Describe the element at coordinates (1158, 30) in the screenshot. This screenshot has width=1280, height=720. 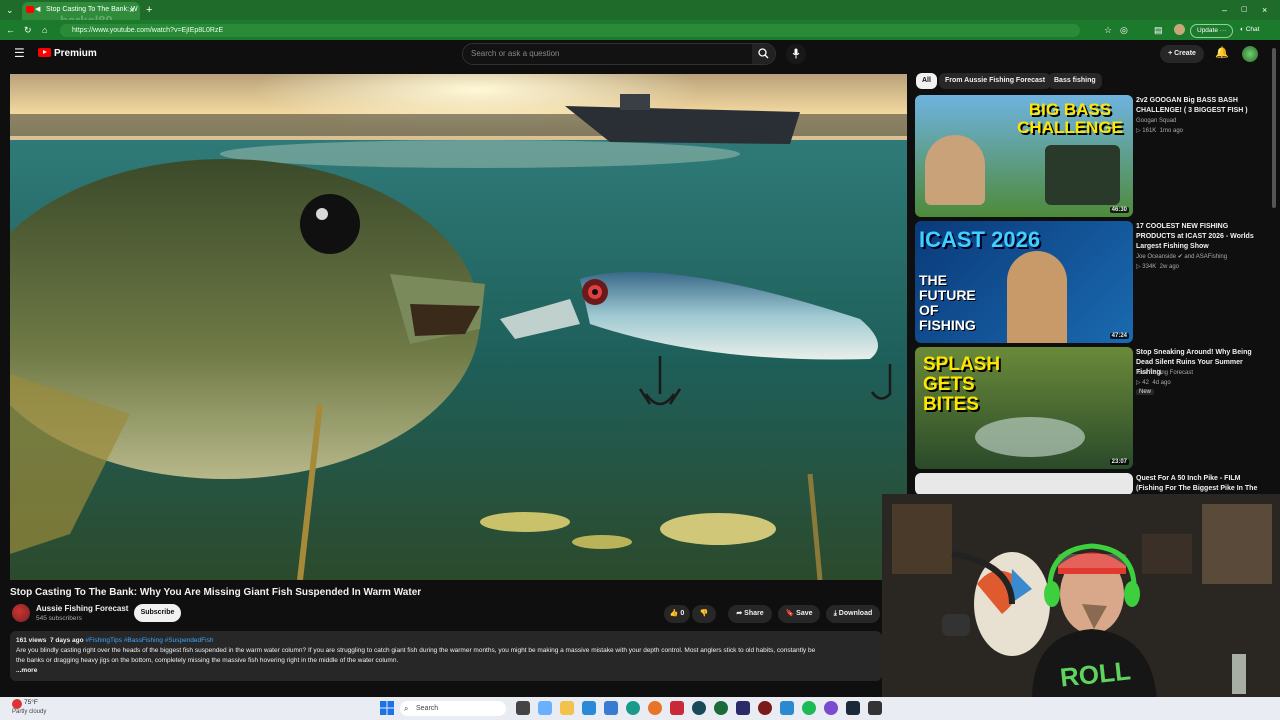
I see `collections-icon: ▤` at that location.